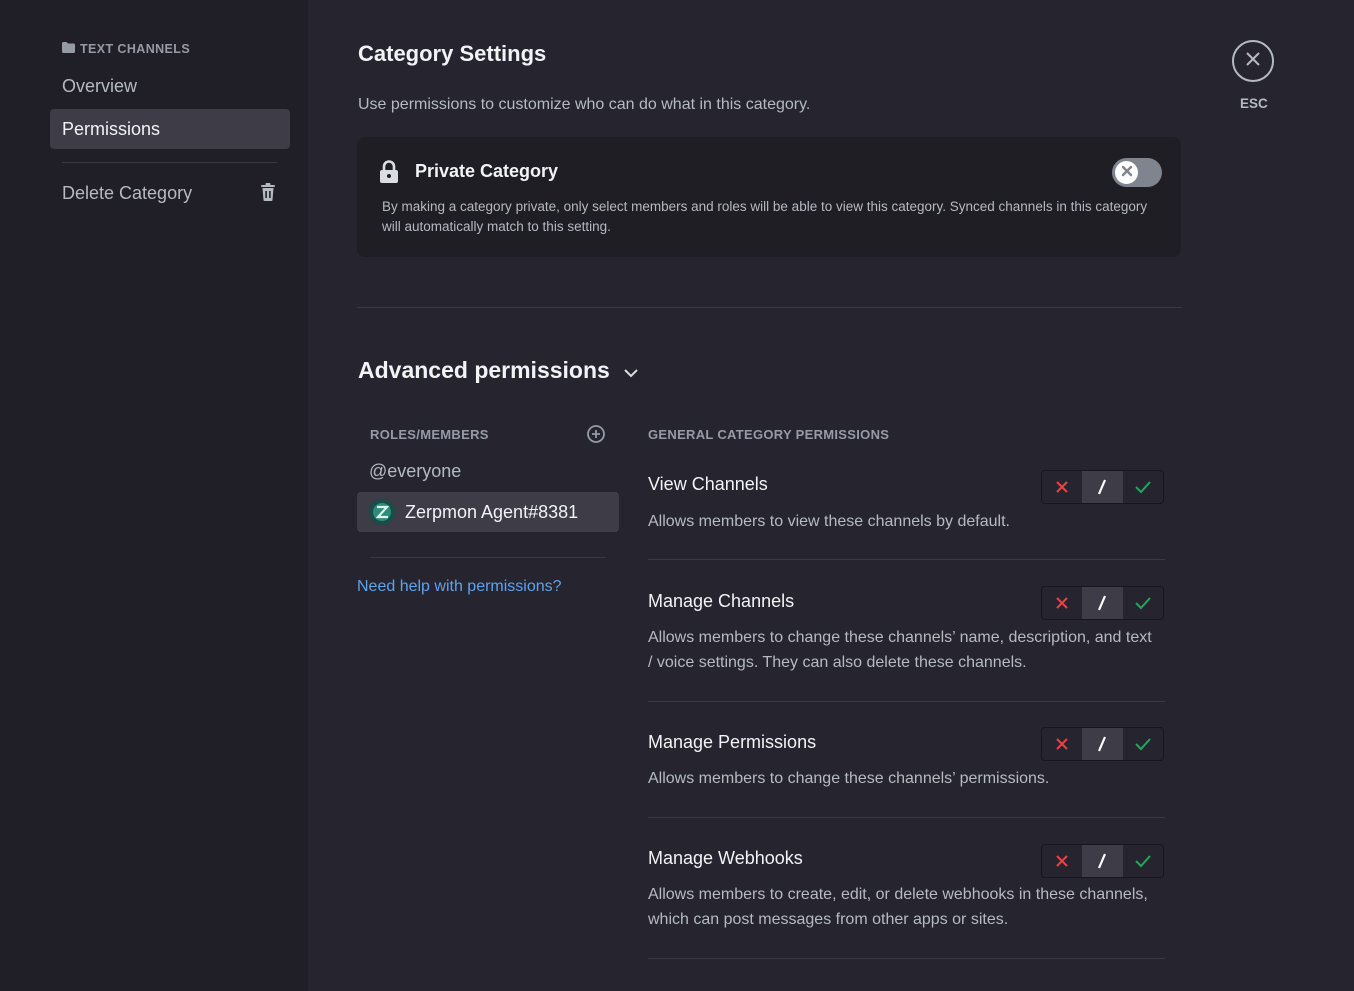 The width and height of the screenshot is (1354, 991). I want to click on member-item-zerpmon-agent: Zerpmon Agent#8381, so click(488, 512).